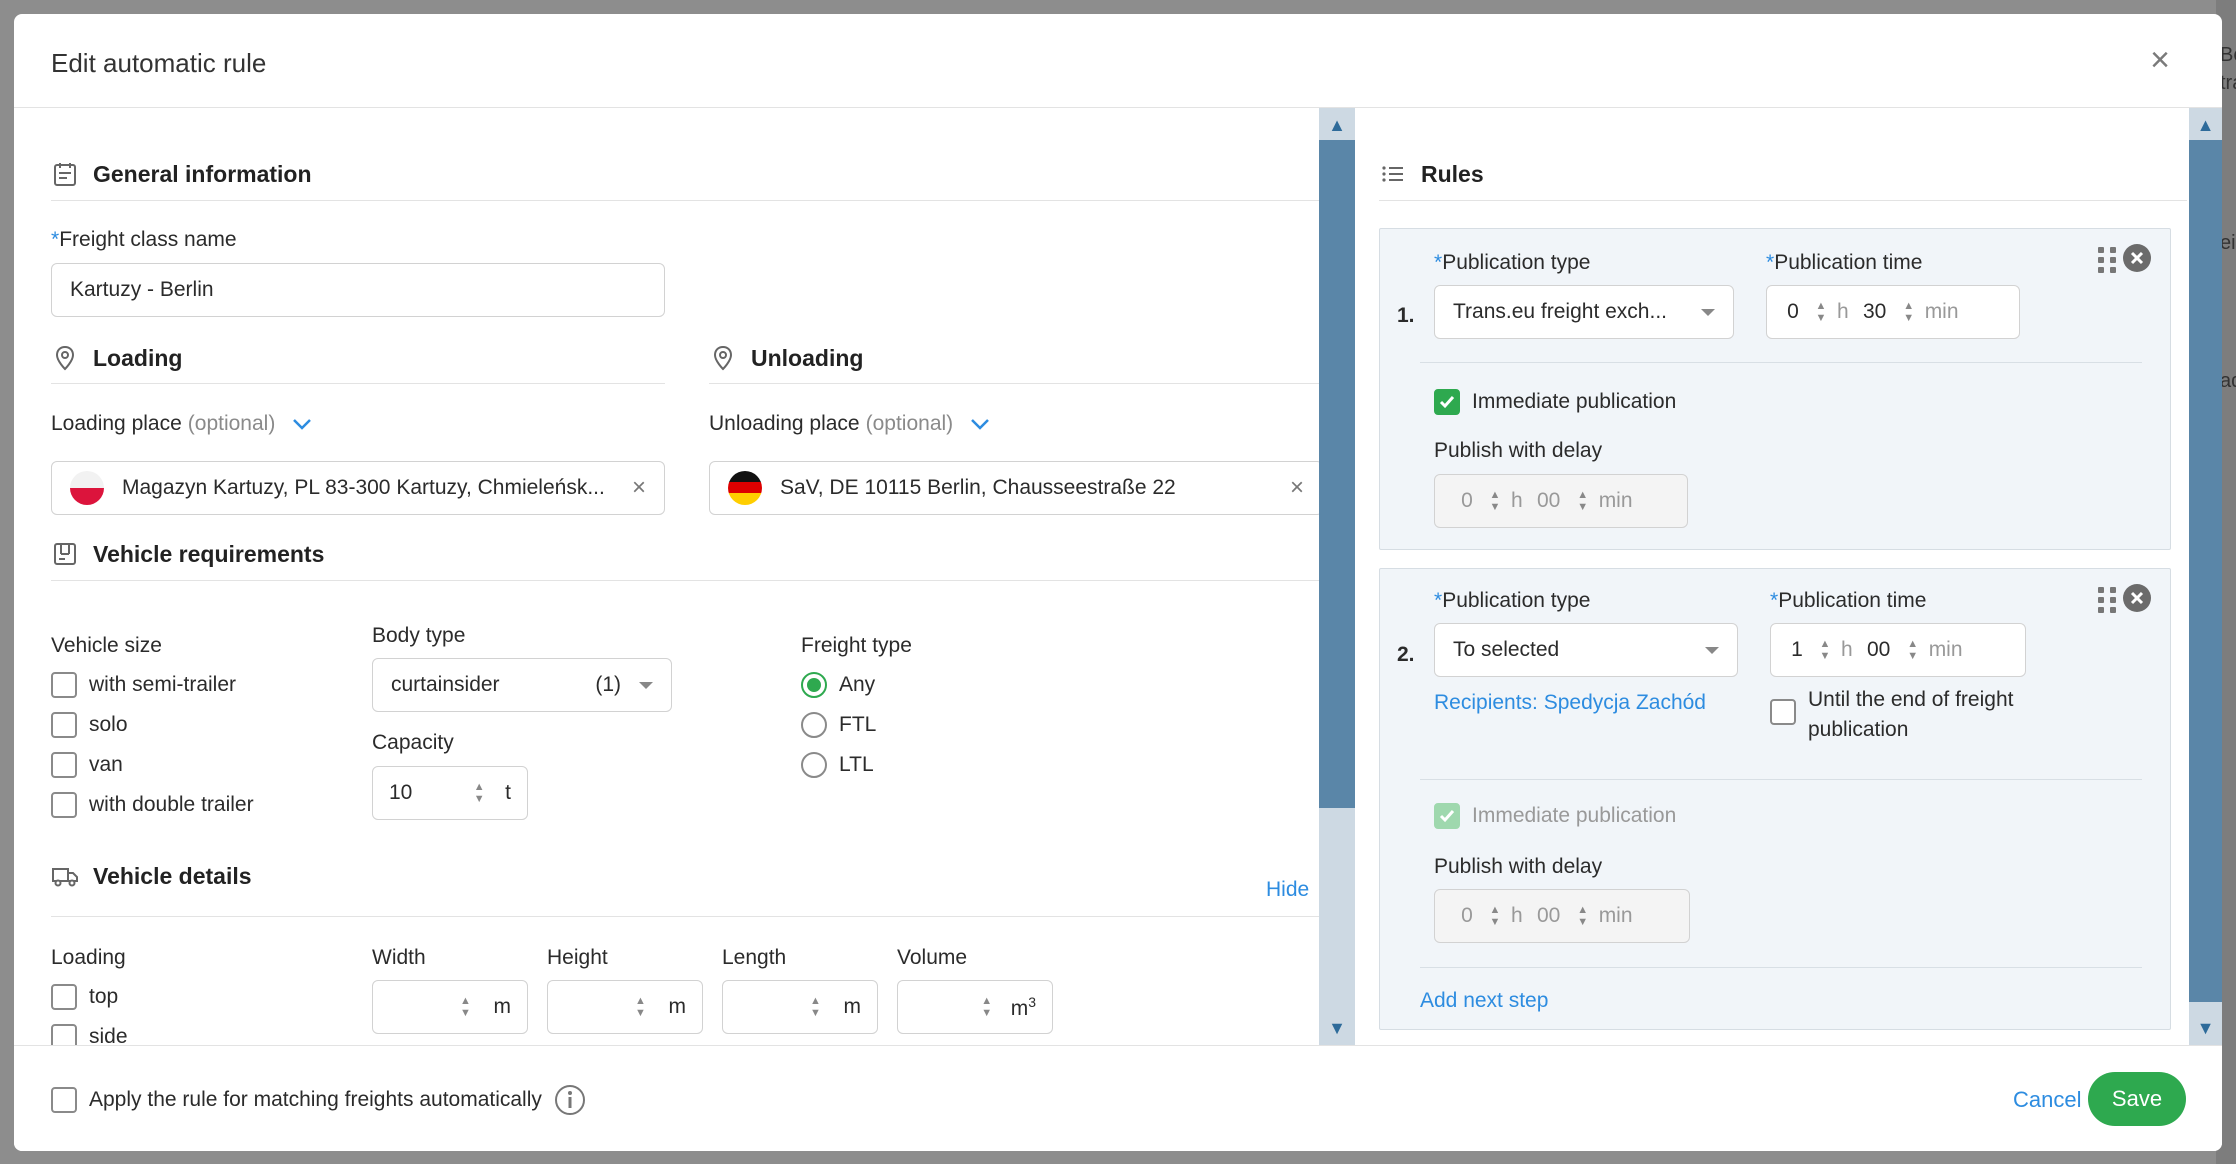 Image resolution: width=2236 pixels, height=1164 pixels. Describe the element at coordinates (2160, 60) in the screenshot. I see `close-icon: ×` at that location.